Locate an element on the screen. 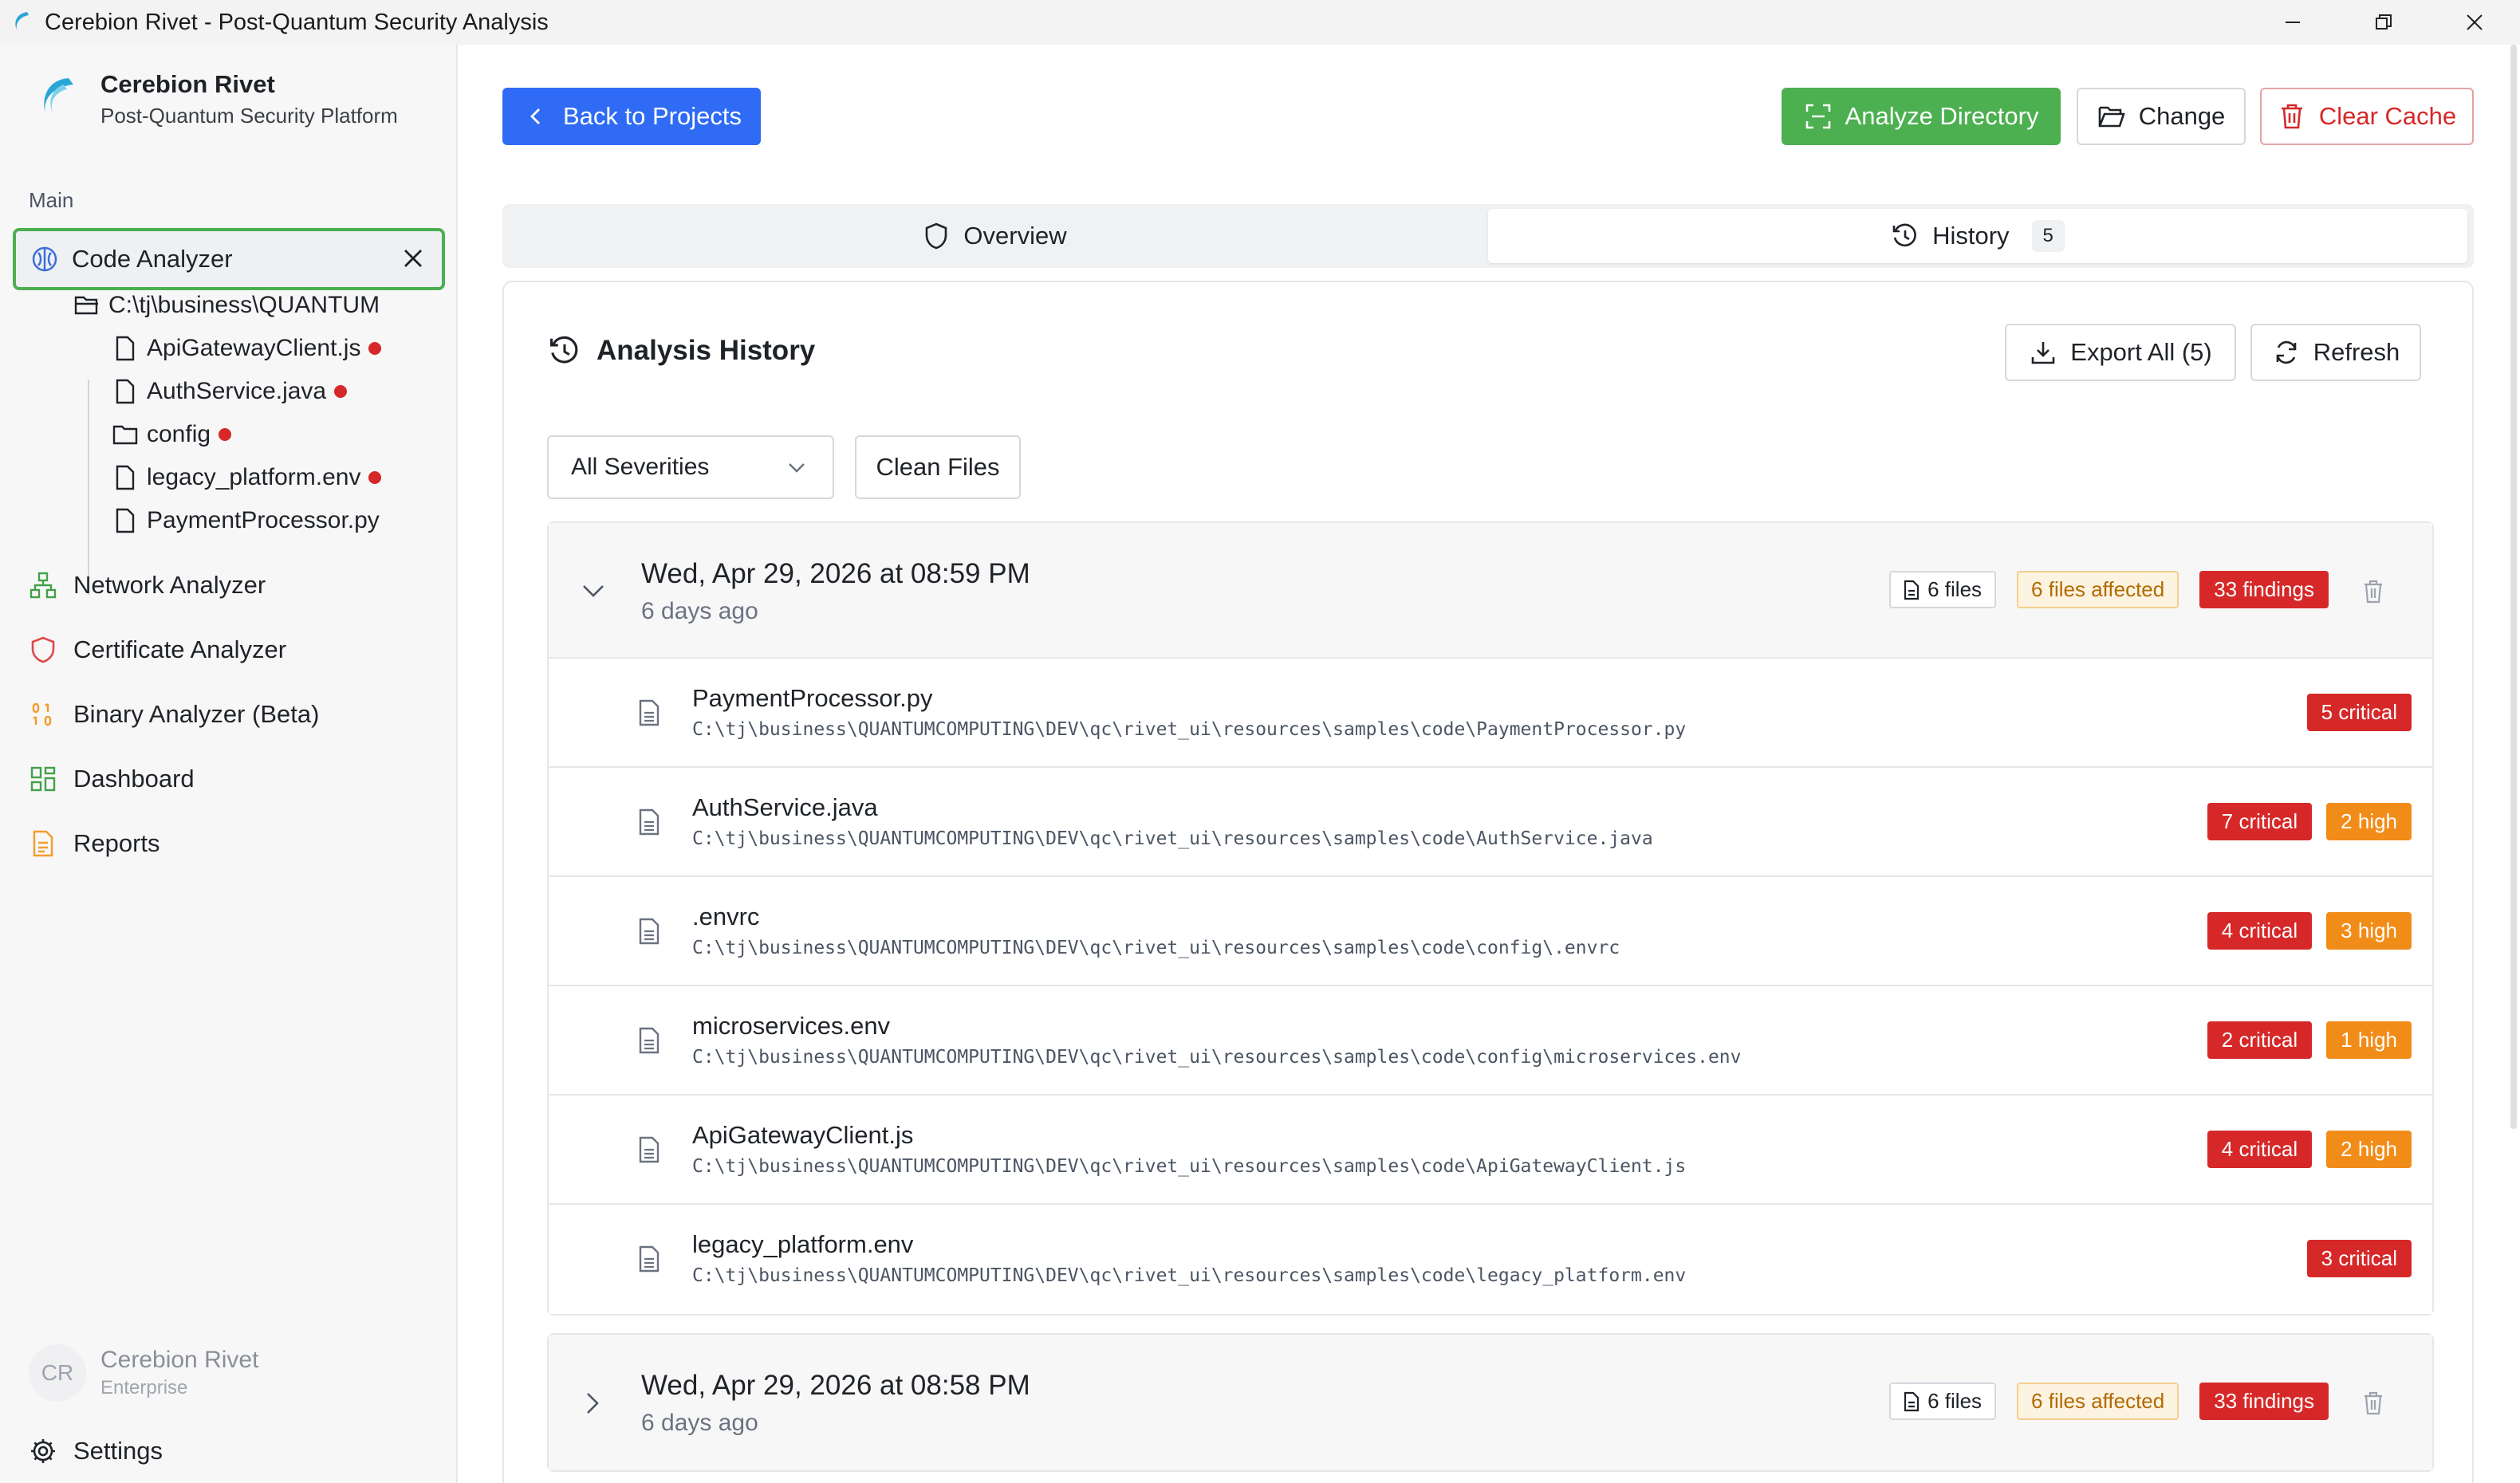 Image resolution: width=2520 pixels, height=1483 pixels. close-window-button is located at coordinates (2474, 22).